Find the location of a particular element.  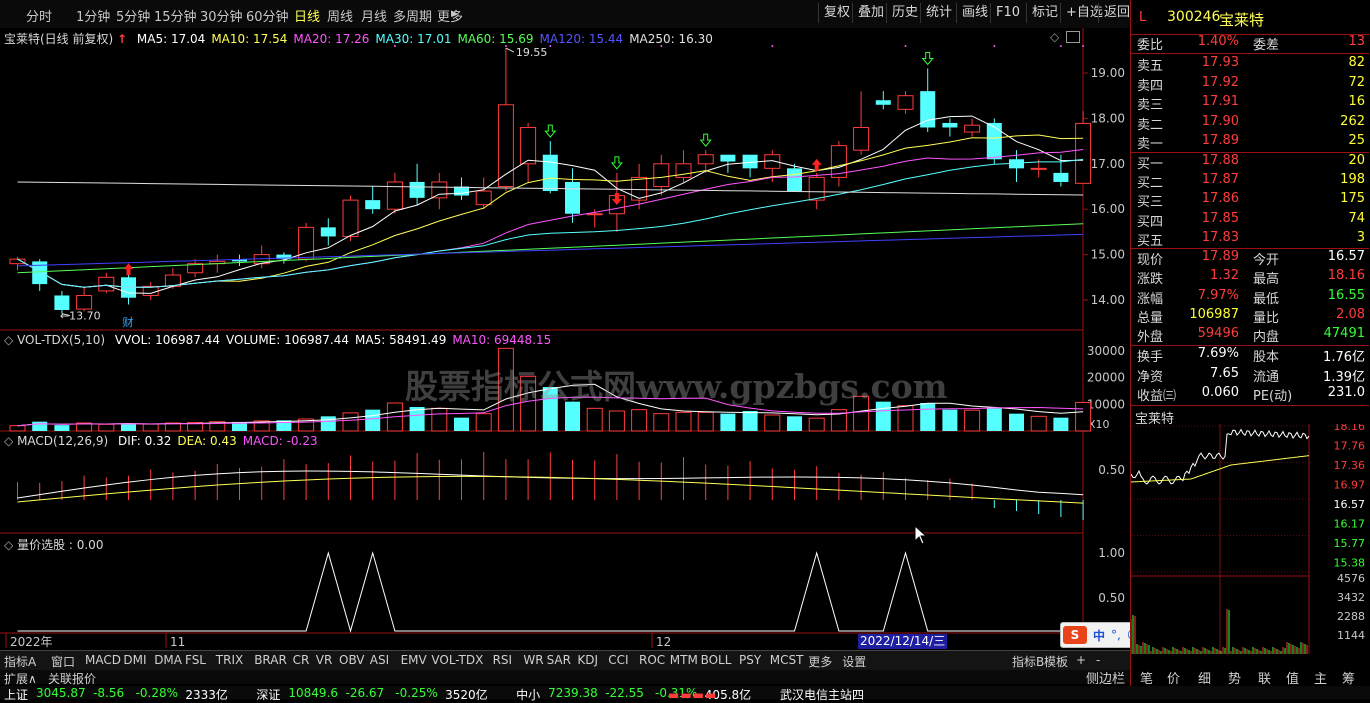

side-tab-8: 筹 is located at coordinates (1348, 677).